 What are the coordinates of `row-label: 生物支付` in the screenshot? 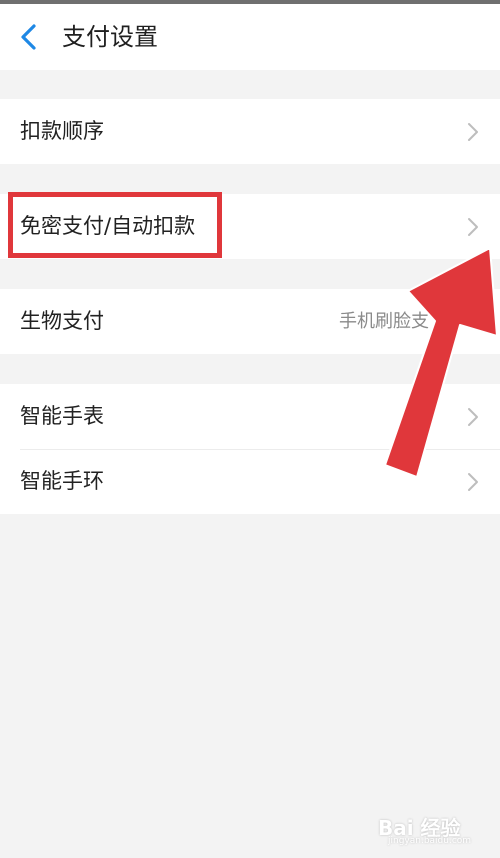 It's located at (62, 321).